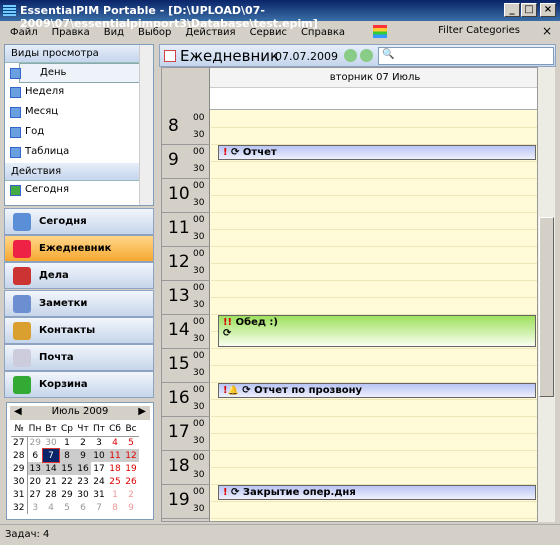 Image resolution: width=560 pixels, height=545 pixels. Describe the element at coordinates (466, 56) in the screenshot. I see `search-input: 🔍` at that location.